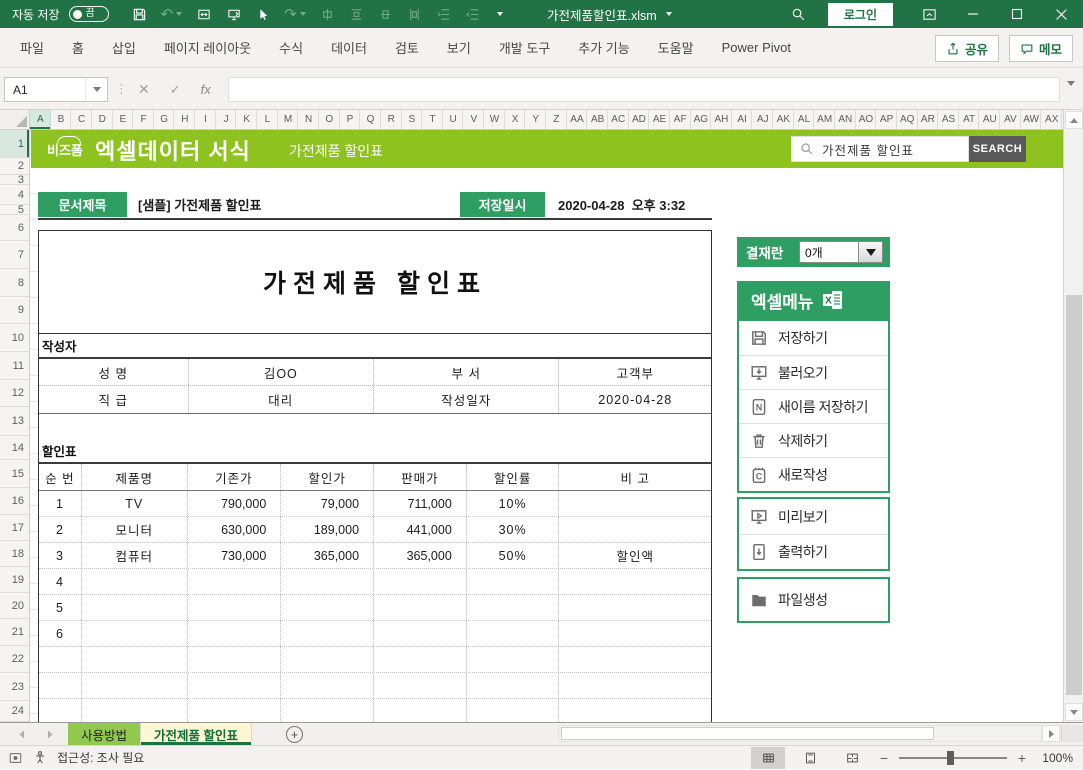 The image size is (1083, 770). What do you see at coordinates (135, 503) in the screenshot?
I see `discount-table-cell: TV` at bounding box center [135, 503].